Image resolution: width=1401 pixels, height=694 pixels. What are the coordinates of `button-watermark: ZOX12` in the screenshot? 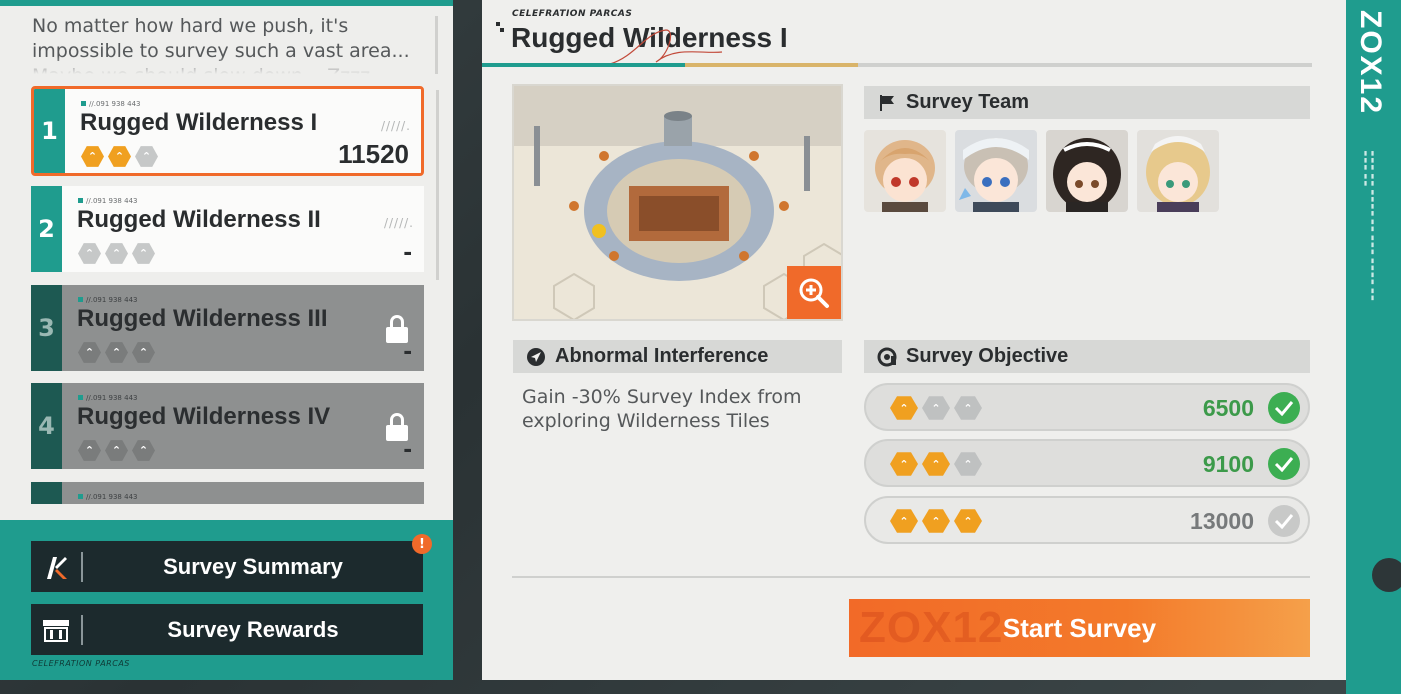 It's located at (931, 627).